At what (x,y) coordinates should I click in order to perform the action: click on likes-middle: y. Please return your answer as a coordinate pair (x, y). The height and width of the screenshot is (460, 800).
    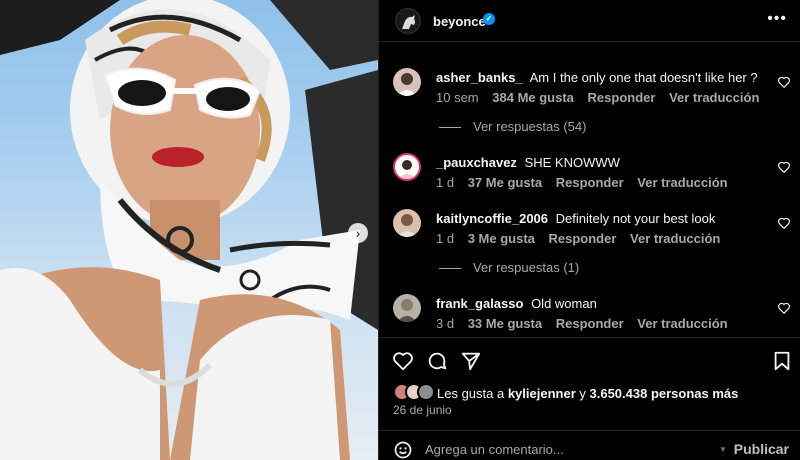
    Looking at the image, I should click on (582, 393).